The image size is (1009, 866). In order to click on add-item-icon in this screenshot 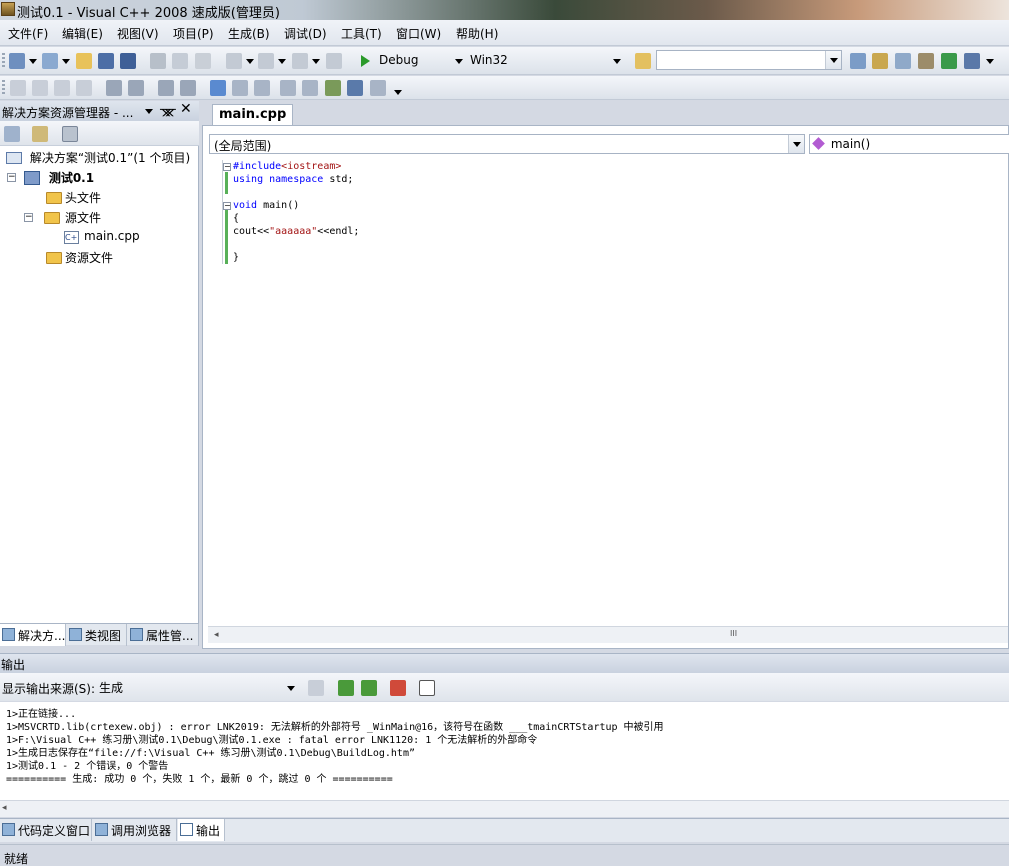, I will do `click(50, 61)`.